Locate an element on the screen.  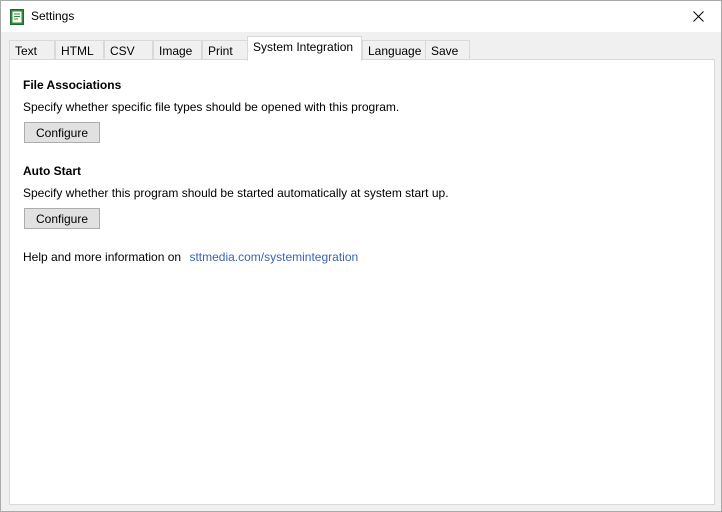
tab-html: HTML is located at coordinates (79, 50).